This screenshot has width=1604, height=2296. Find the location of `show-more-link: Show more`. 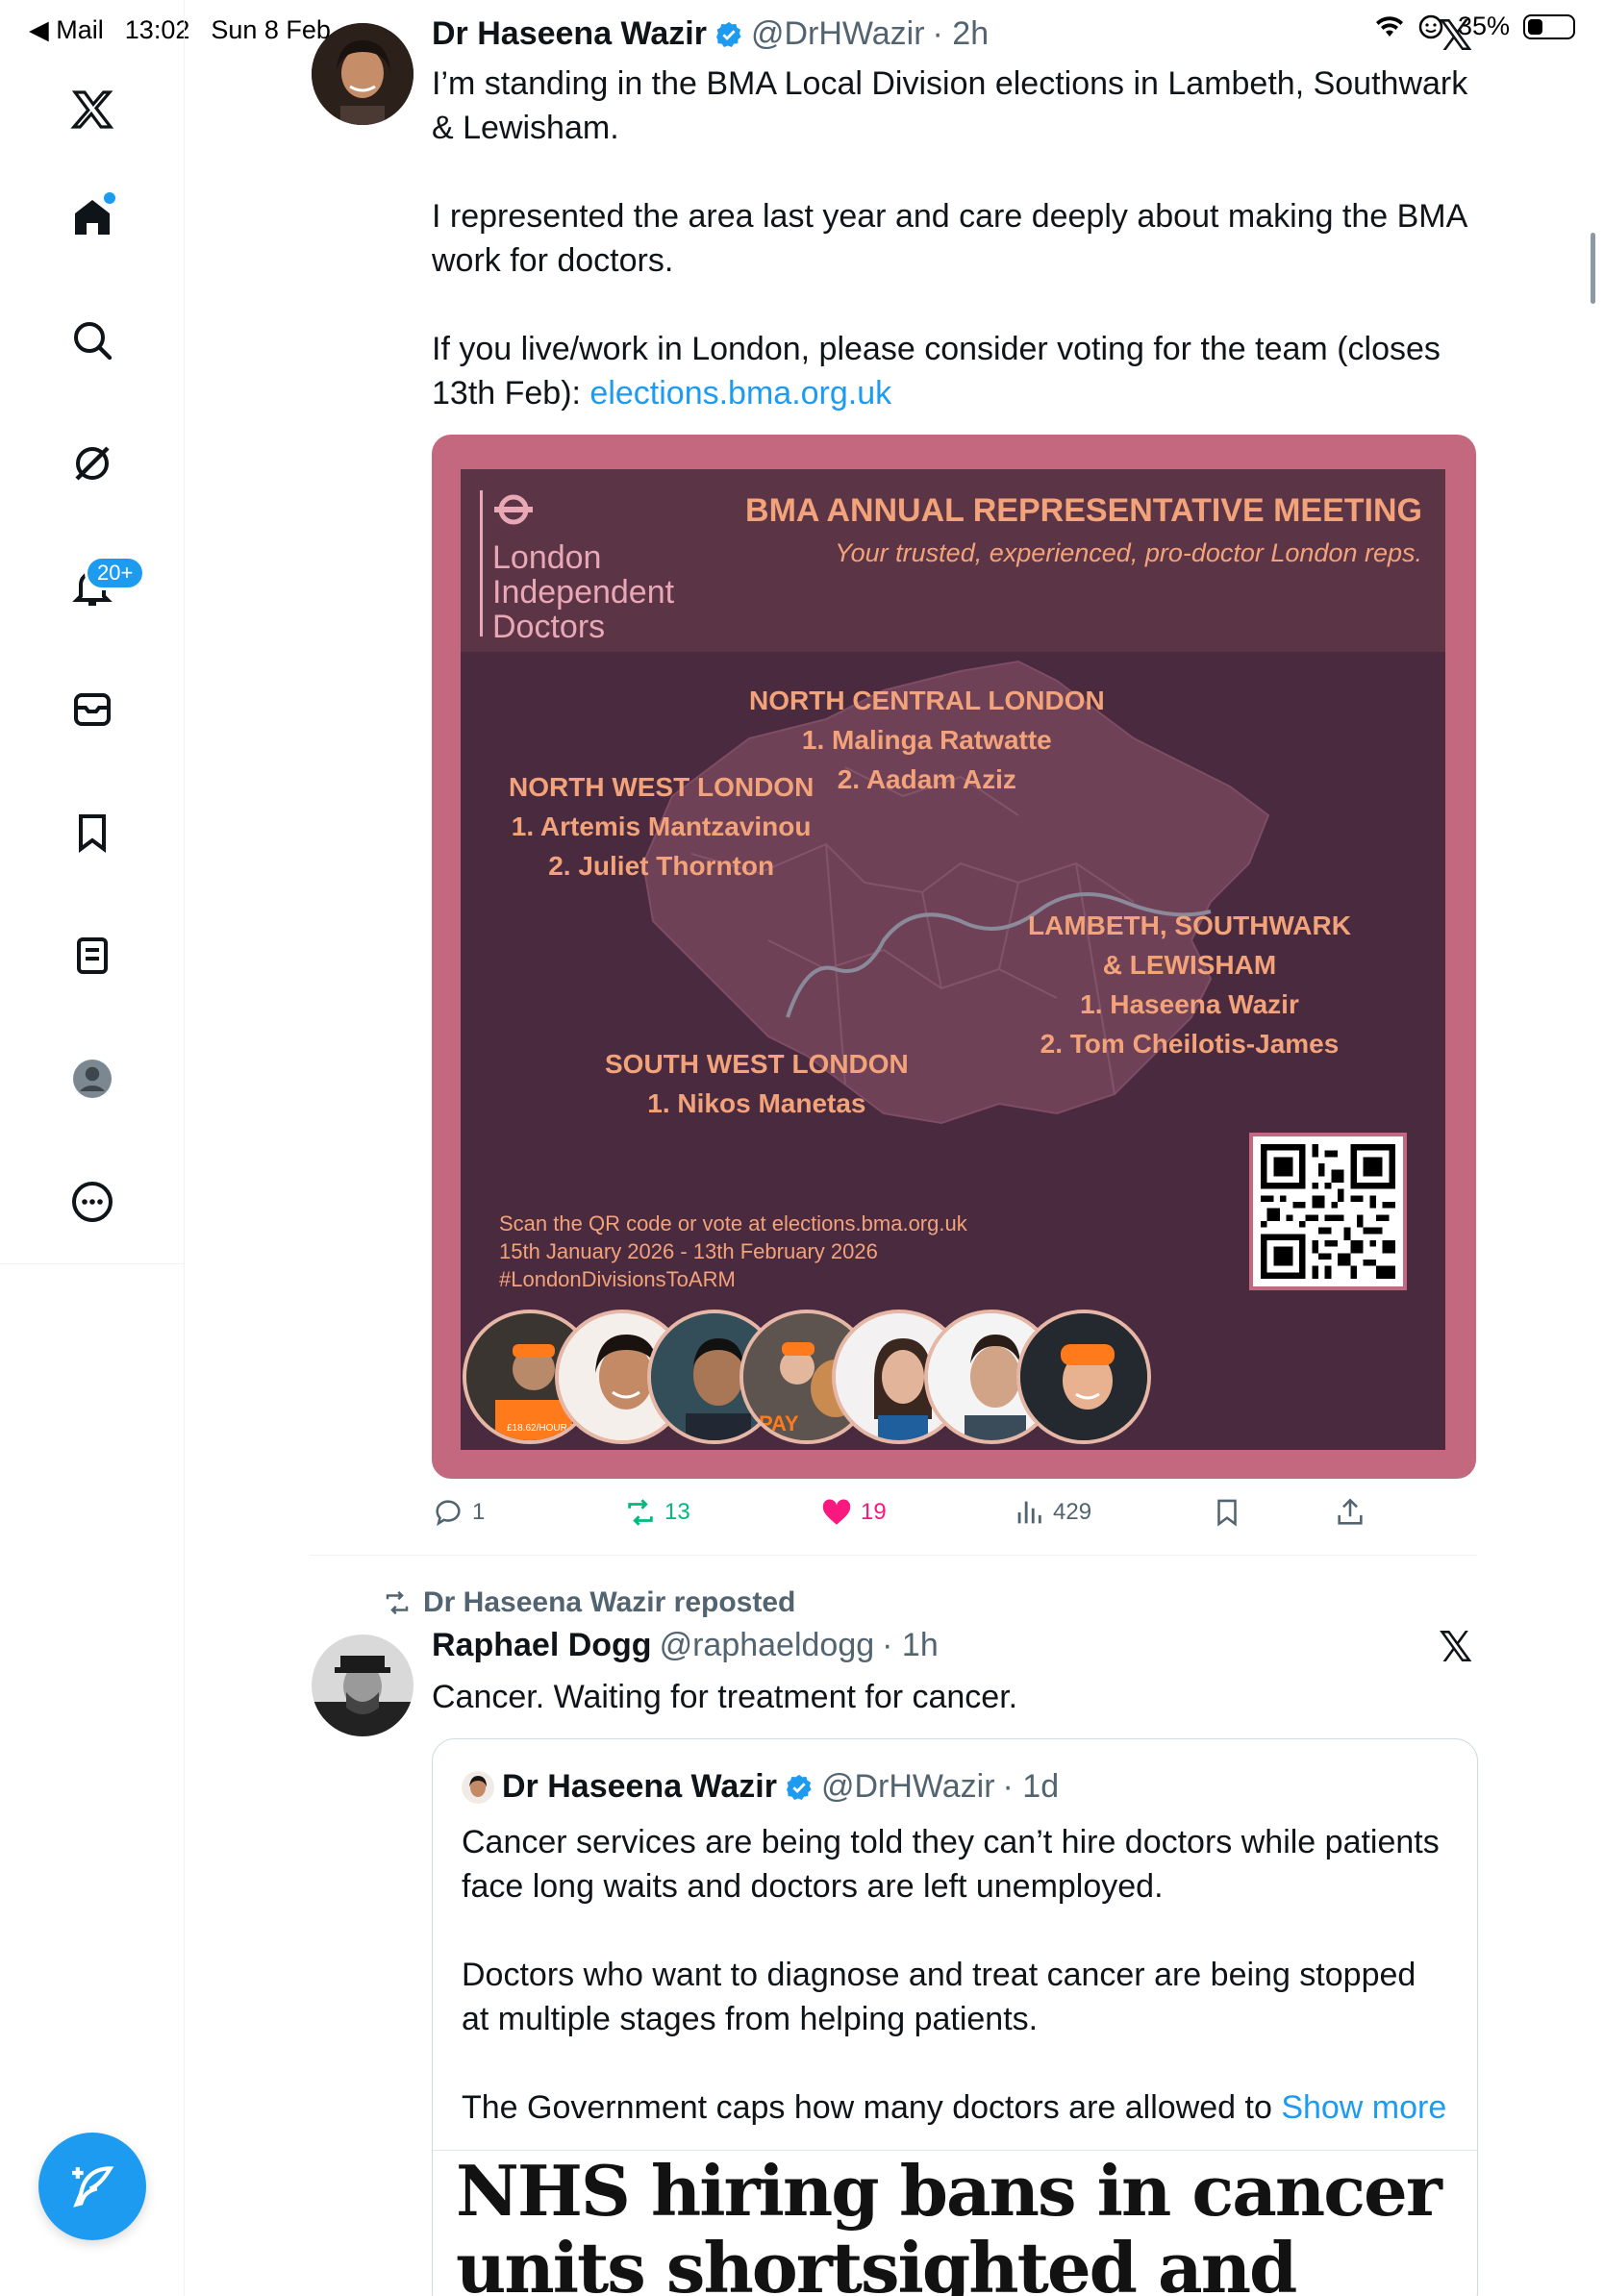

show-more-link: Show more is located at coordinates (1363, 2107).